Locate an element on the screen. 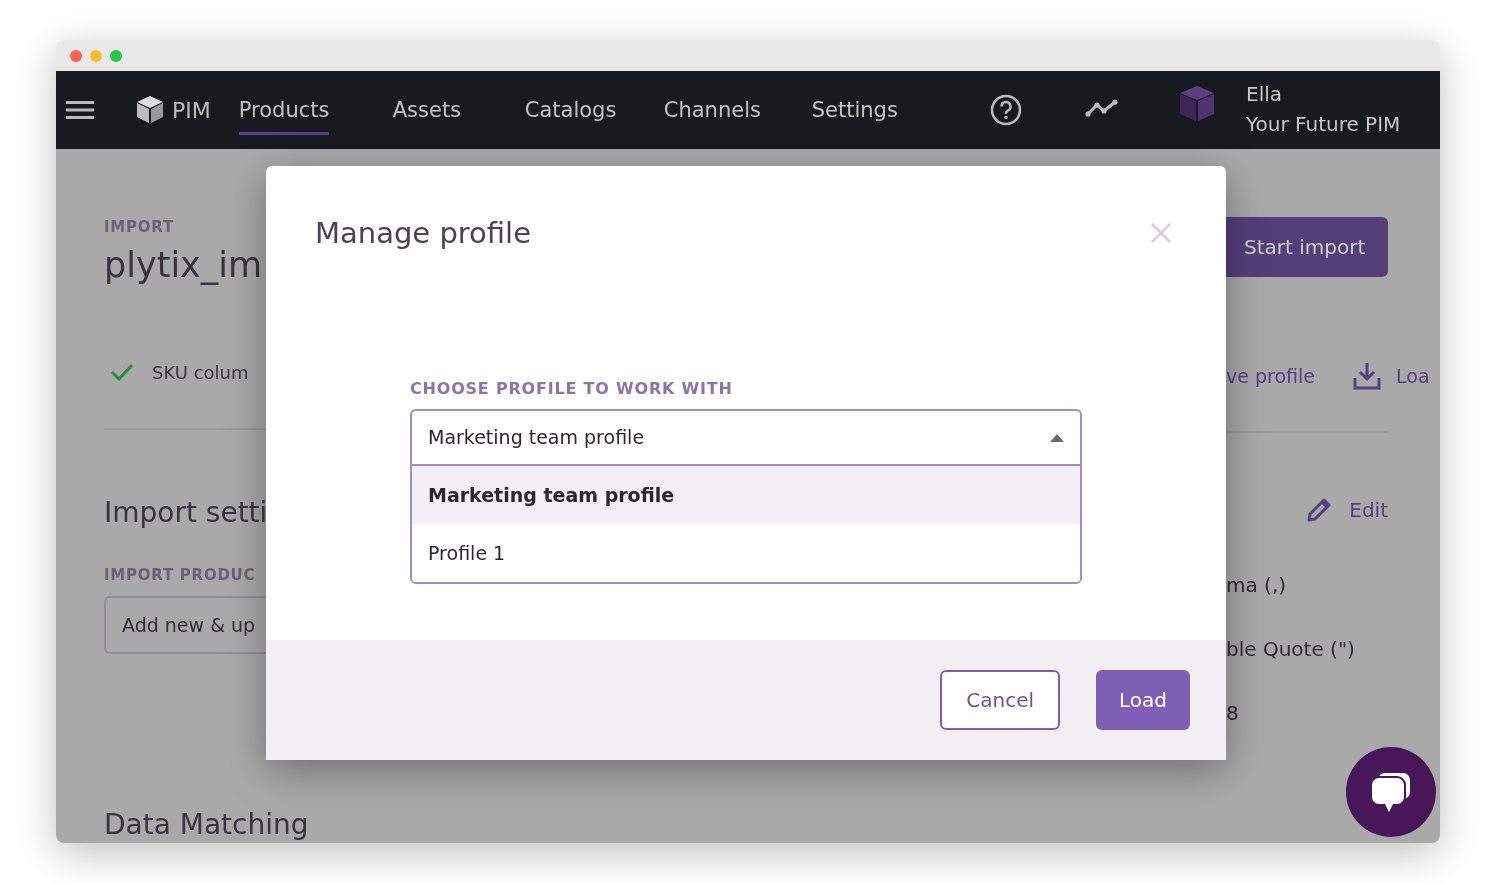 Image resolution: width=1496 pixels, height=883 pixels. page-title: plytix_im is located at coordinates (184, 265).